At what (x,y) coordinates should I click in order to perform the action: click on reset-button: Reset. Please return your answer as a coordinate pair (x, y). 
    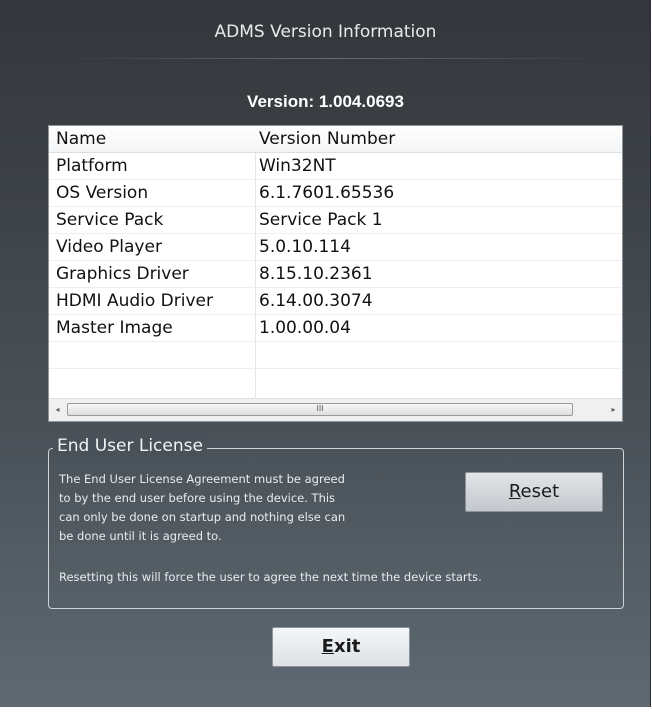
    Looking at the image, I should click on (534, 492).